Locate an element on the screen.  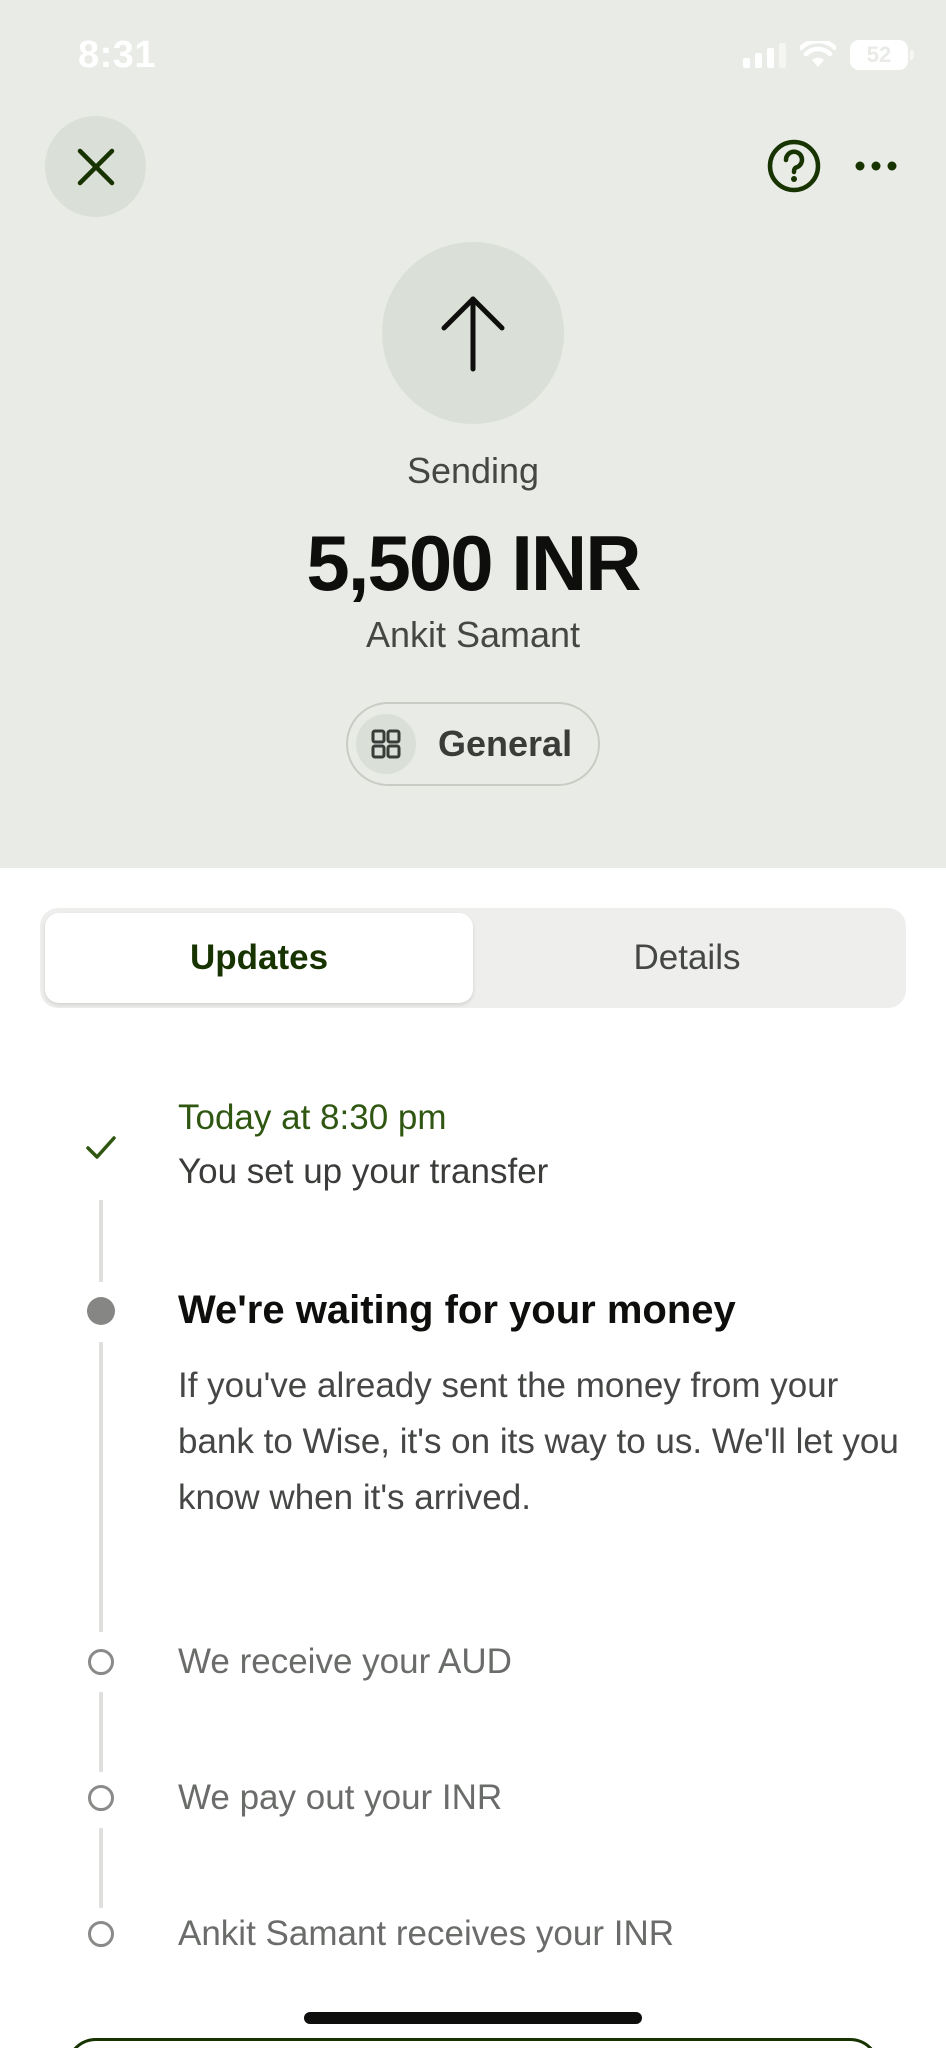
arrow-up-icon is located at coordinates (473, 334).